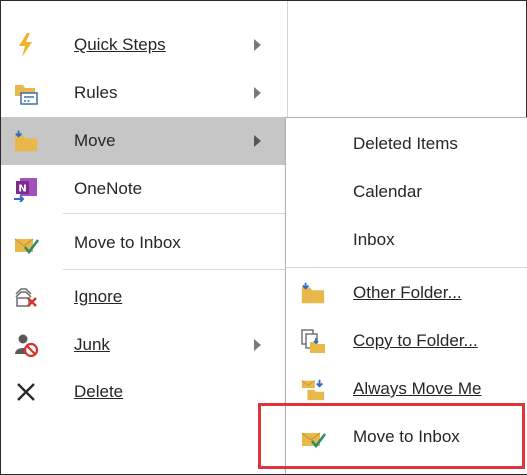 This screenshot has width=527, height=475. I want to click on submenu-item-label: Move to Inbox, so click(406, 436).